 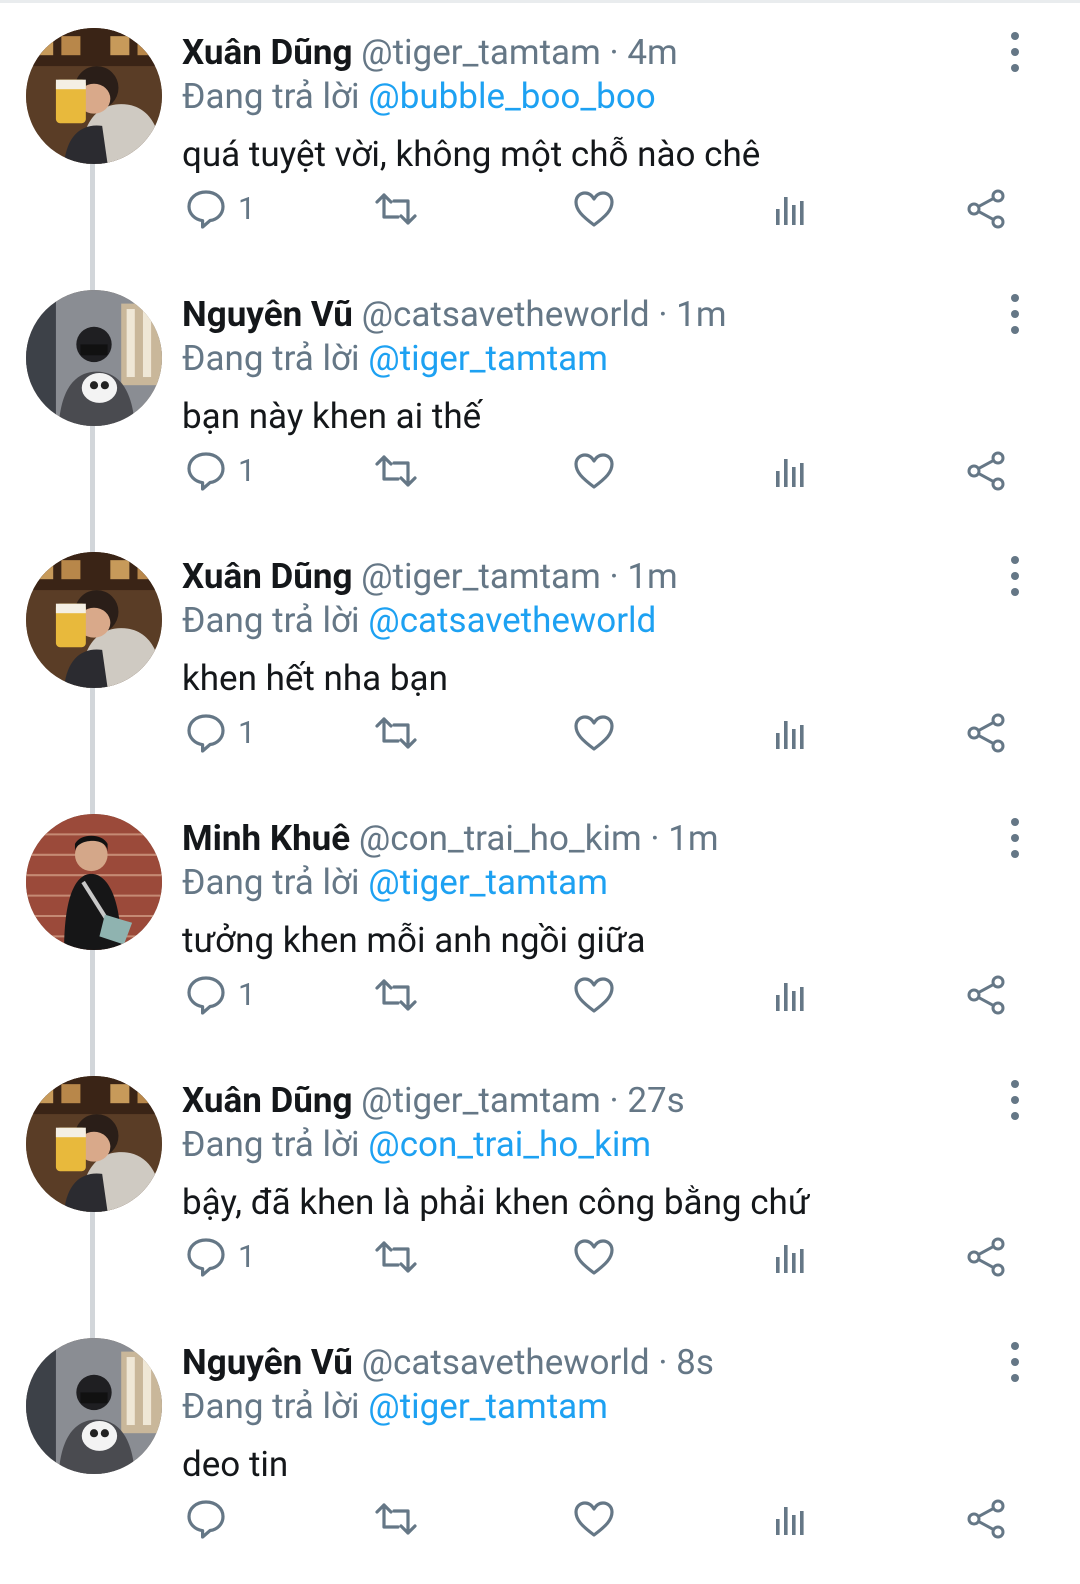 What do you see at coordinates (235, 1464) in the screenshot?
I see `tweet-text: deo tin` at bounding box center [235, 1464].